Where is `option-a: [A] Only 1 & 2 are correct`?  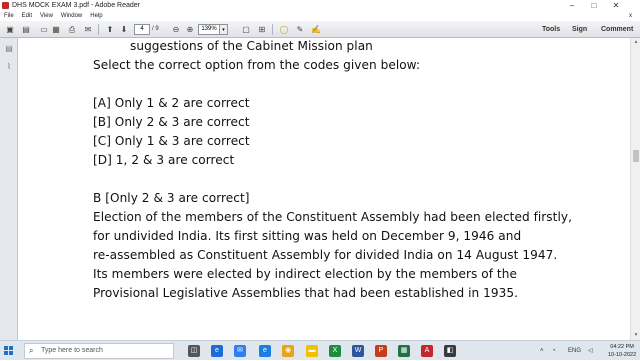 option-a: [A] Only 1 & 2 are correct is located at coordinates (171, 103).